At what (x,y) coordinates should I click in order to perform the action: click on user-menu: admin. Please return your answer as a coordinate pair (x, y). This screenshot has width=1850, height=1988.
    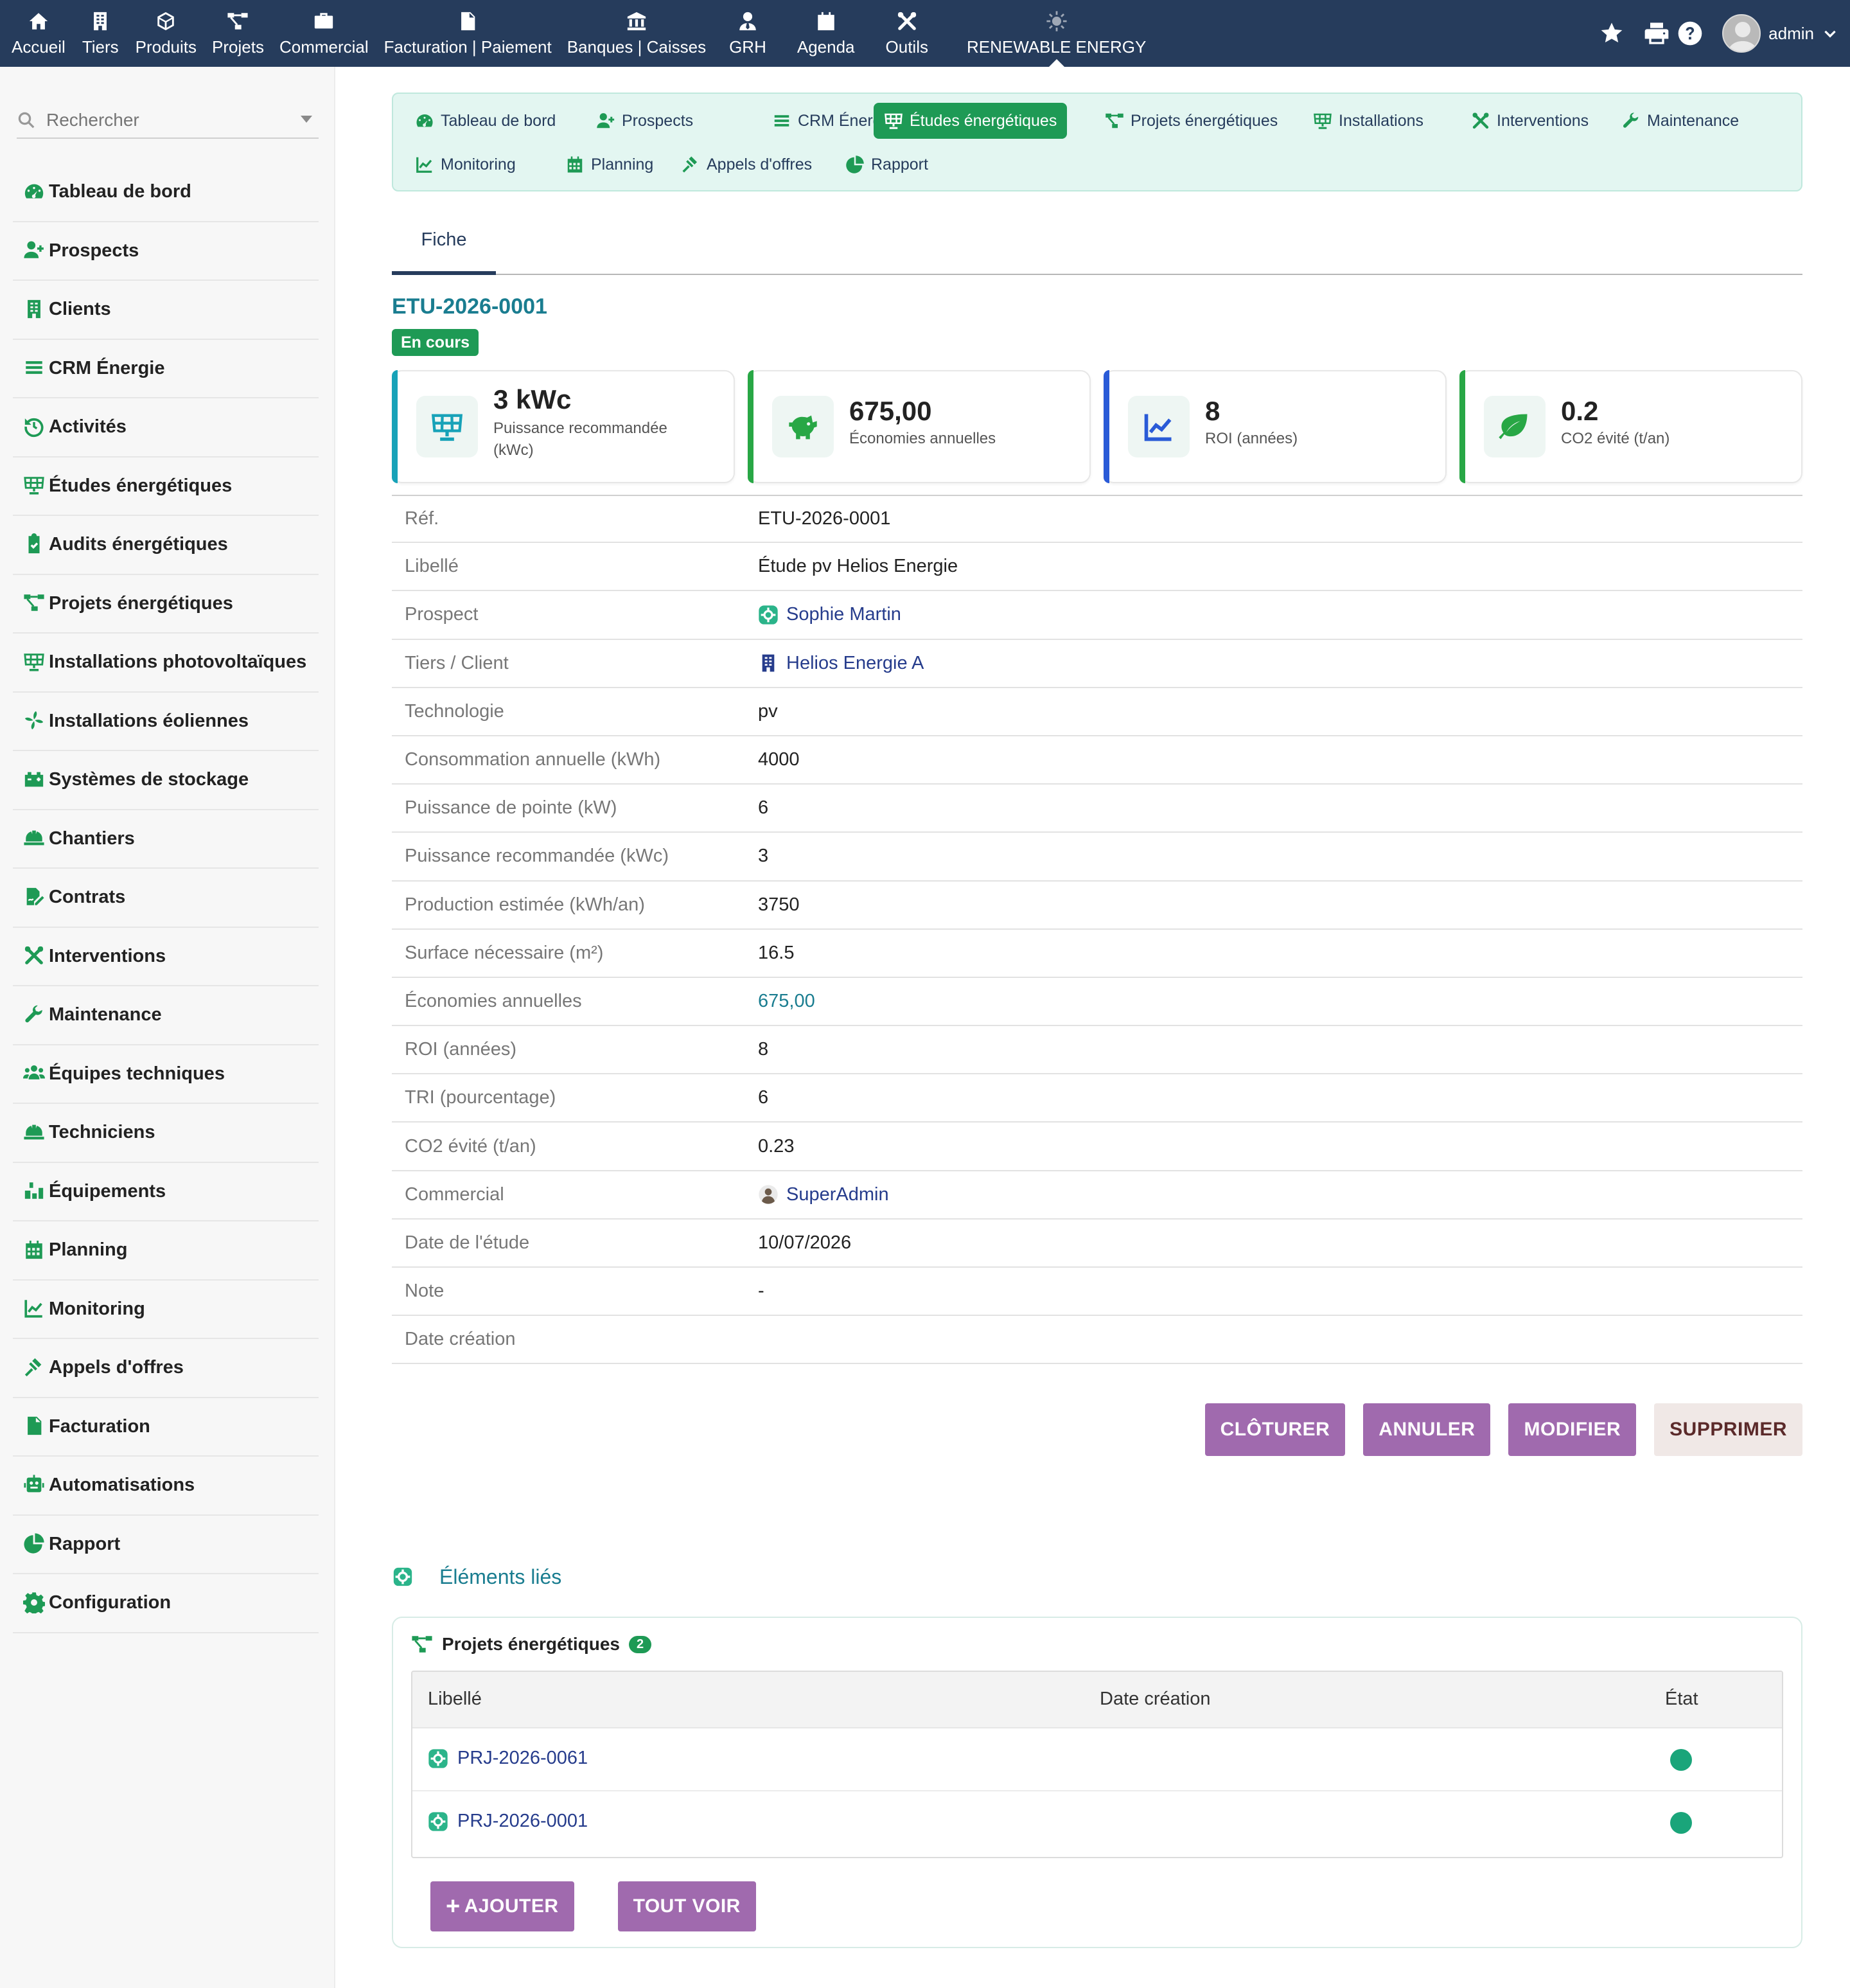
    Looking at the image, I should click on (1780, 33).